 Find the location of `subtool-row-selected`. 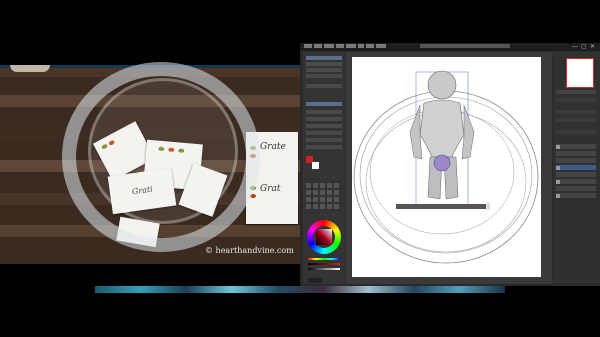

subtool-row-selected is located at coordinates (324, 58).